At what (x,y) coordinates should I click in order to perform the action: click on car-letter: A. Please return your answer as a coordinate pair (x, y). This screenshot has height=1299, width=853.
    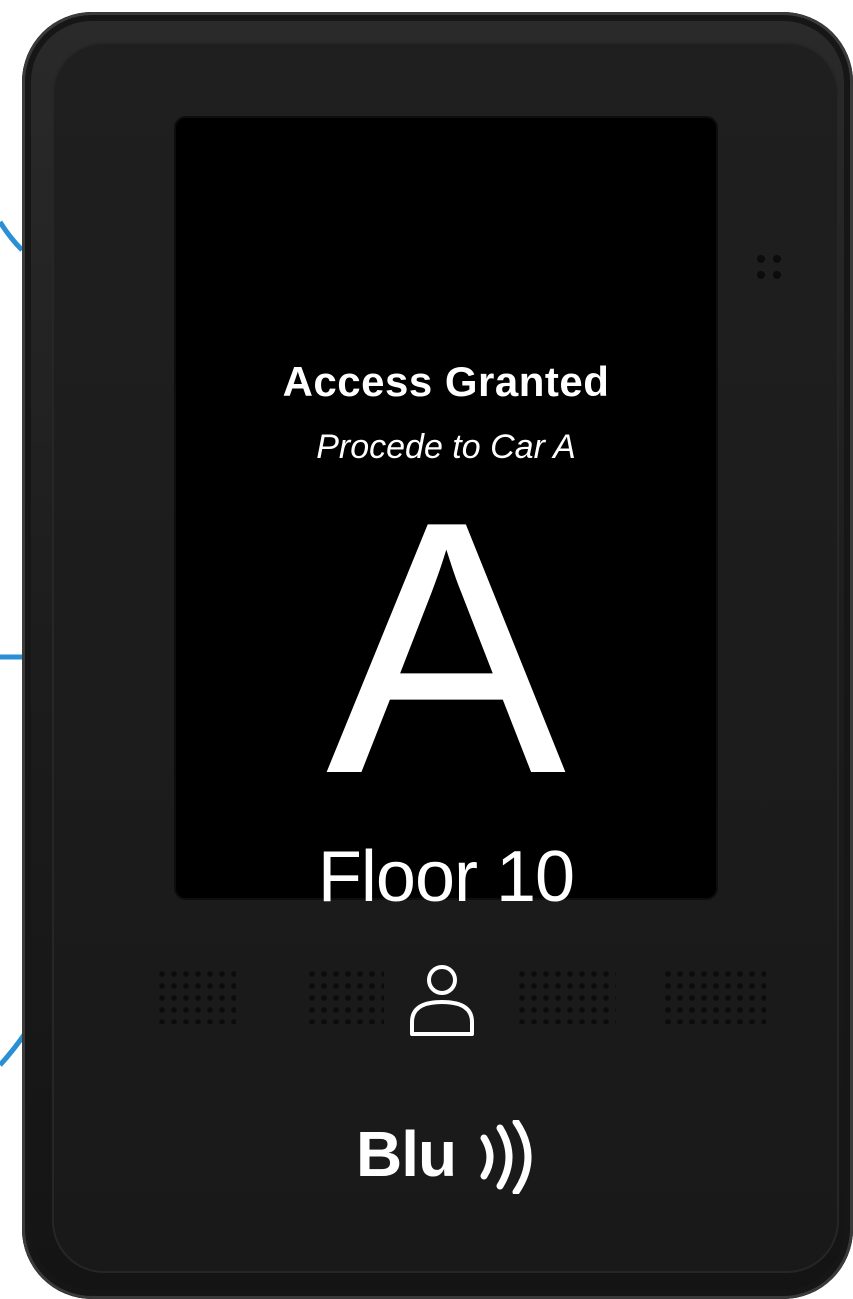
    Looking at the image, I should click on (446, 648).